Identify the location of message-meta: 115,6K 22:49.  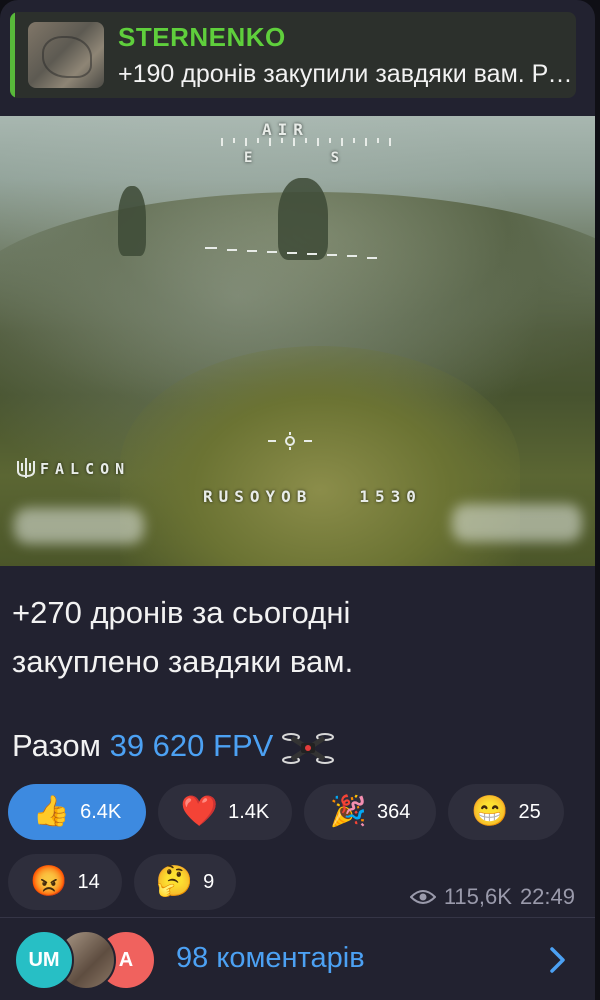
(492, 897).